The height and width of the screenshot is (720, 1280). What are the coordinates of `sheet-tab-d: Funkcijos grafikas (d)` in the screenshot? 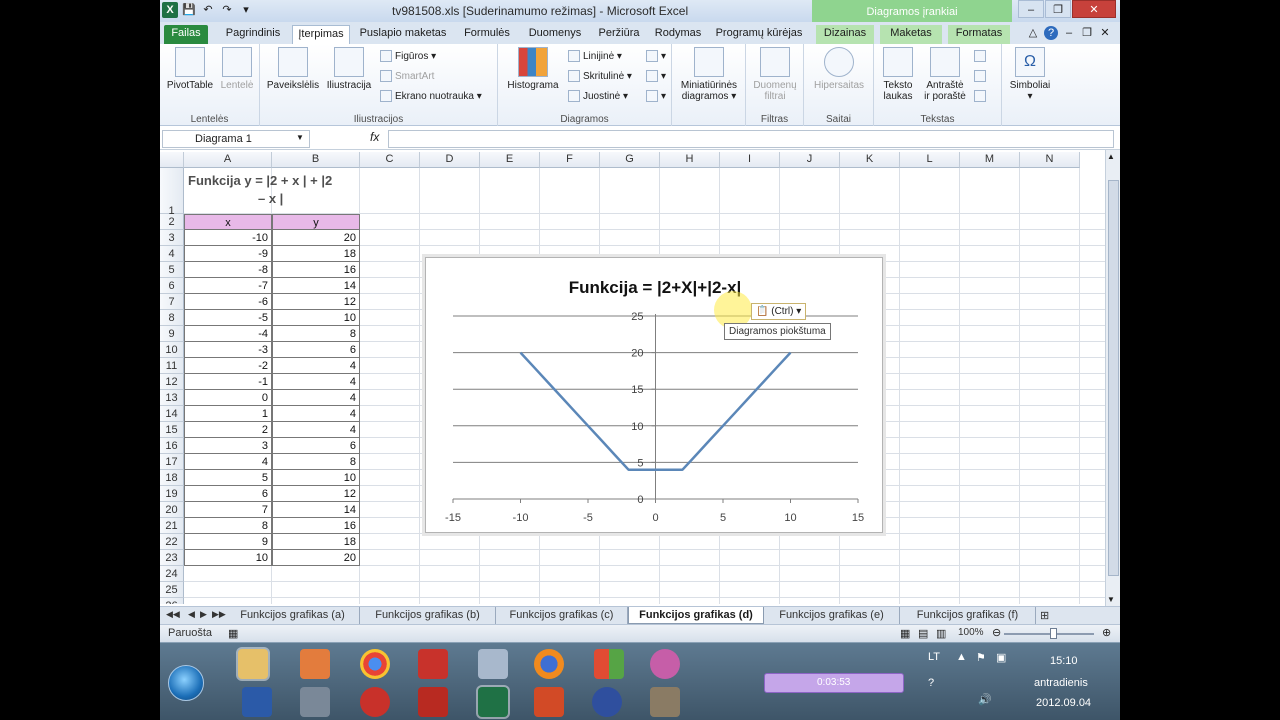 It's located at (696, 615).